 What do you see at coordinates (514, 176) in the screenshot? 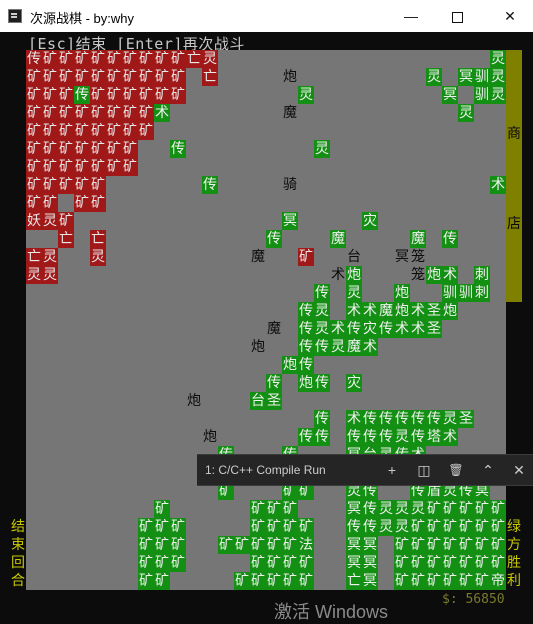
I see `shop-bar: 商 店` at bounding box center [514, 176].